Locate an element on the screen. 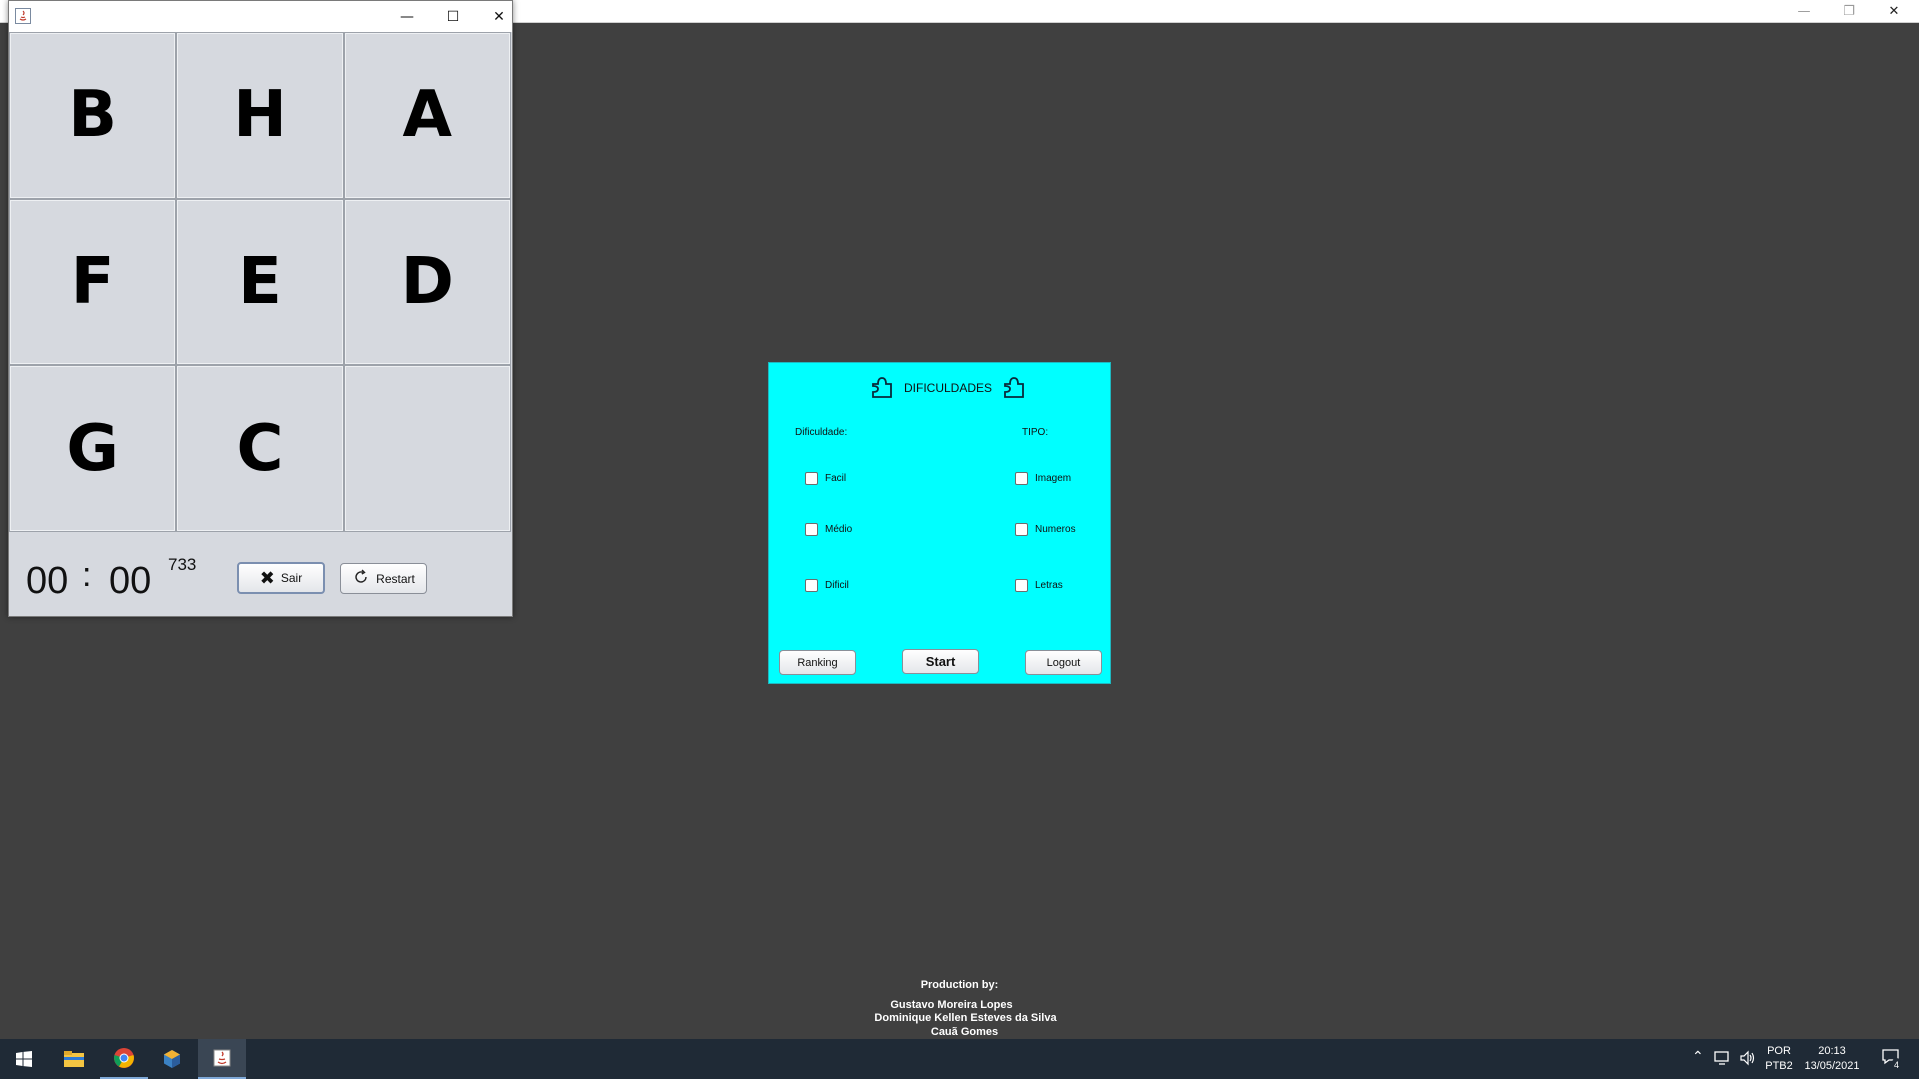 Image resolution: width=1919 pixels, height=1079 pixels. bg-minimize-button: — is located at coordinates (1804, 11).